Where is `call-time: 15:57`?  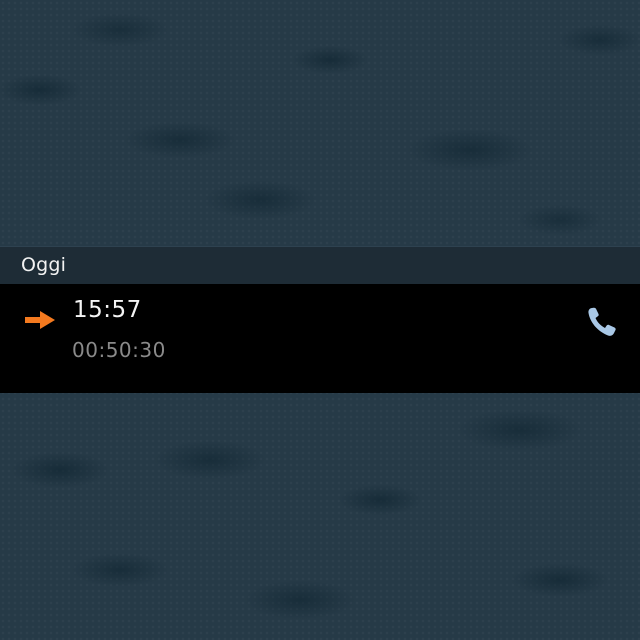
call-time: 15:57 is located at coordinates (107, 310).